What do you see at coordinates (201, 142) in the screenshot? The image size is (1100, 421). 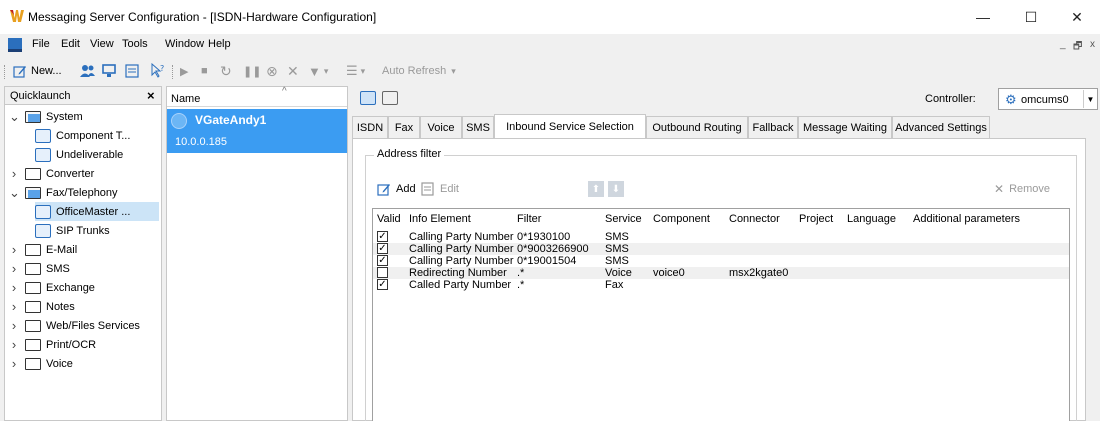 I see `device-ip: 10.0.0.185` at bounding box center [201, 142].